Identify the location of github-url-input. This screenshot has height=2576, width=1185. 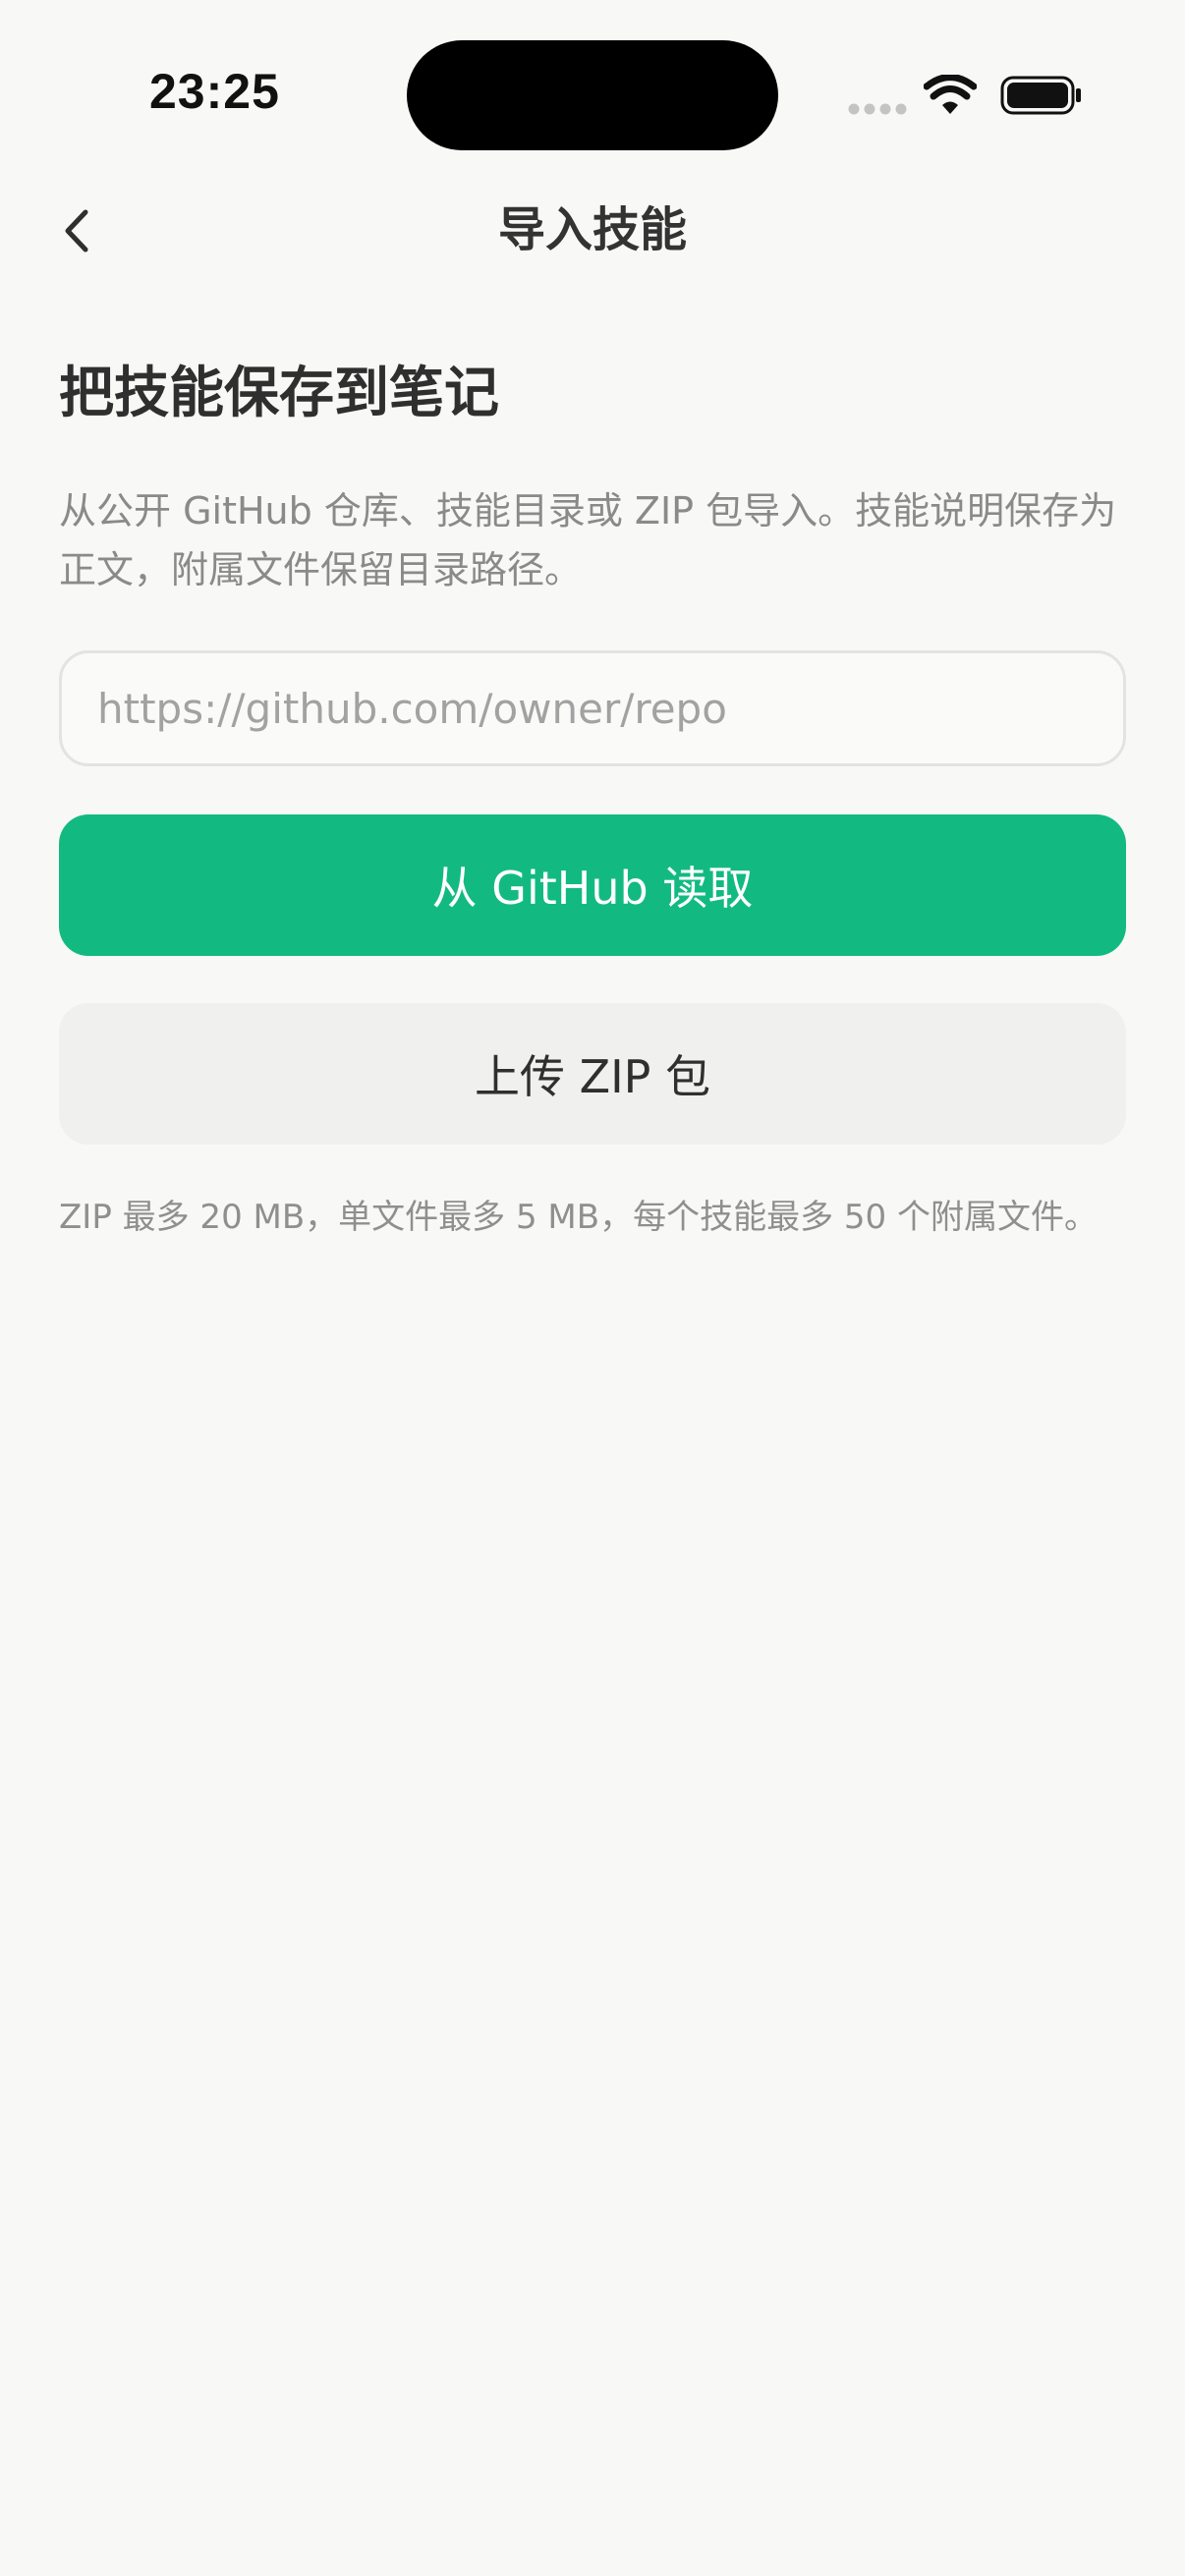
(592, 708).